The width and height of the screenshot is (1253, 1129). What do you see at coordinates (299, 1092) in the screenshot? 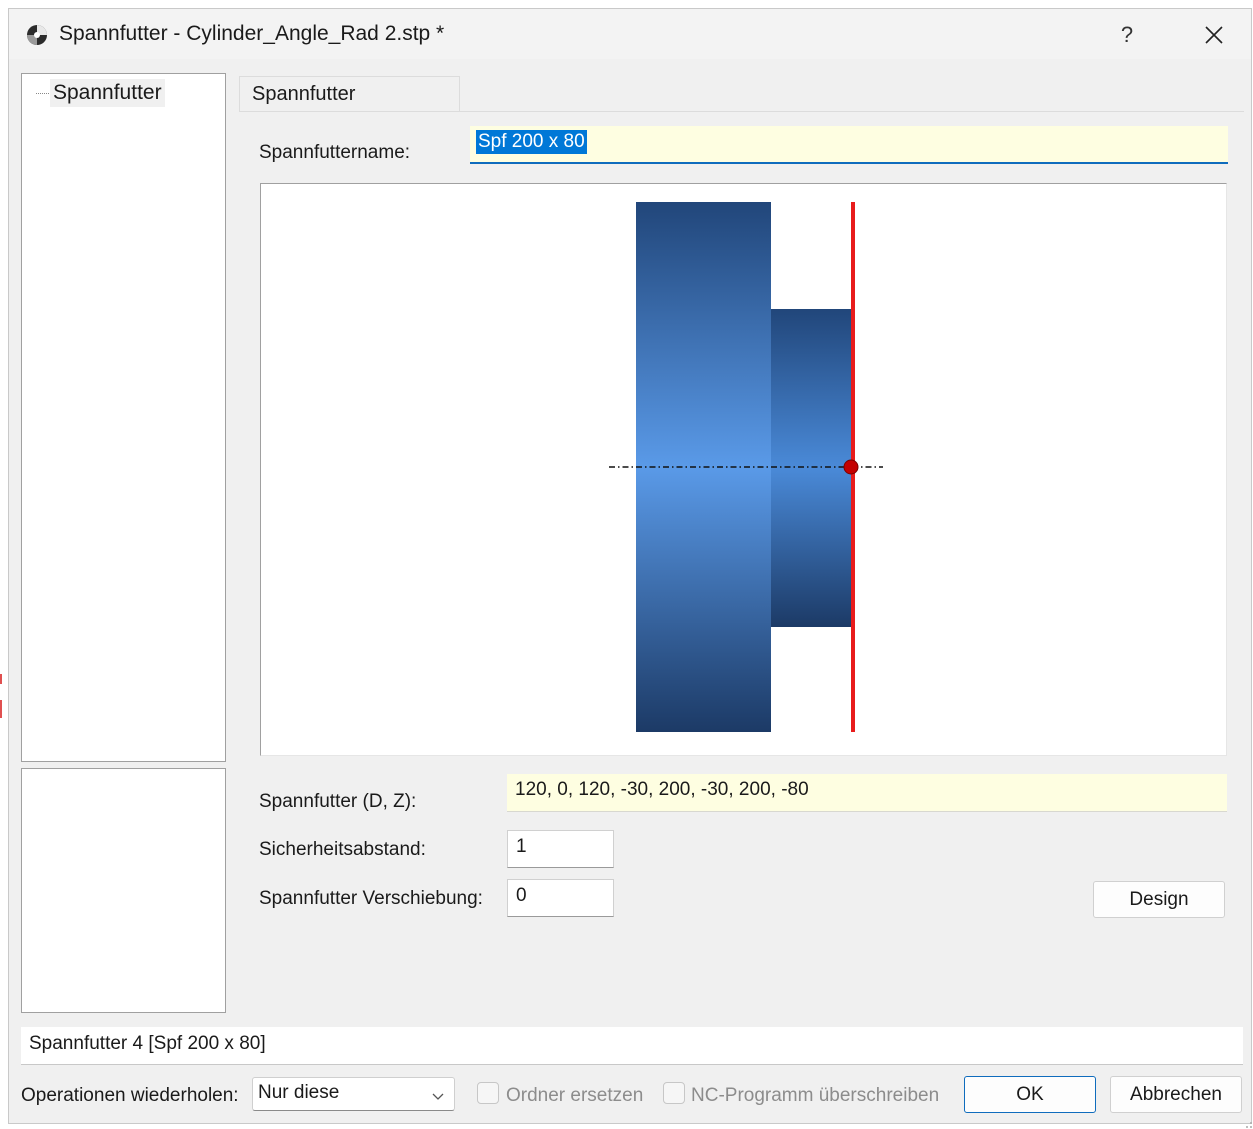
I see `repeat-select-value: Nur diese` at bounding box center [299, 1092].